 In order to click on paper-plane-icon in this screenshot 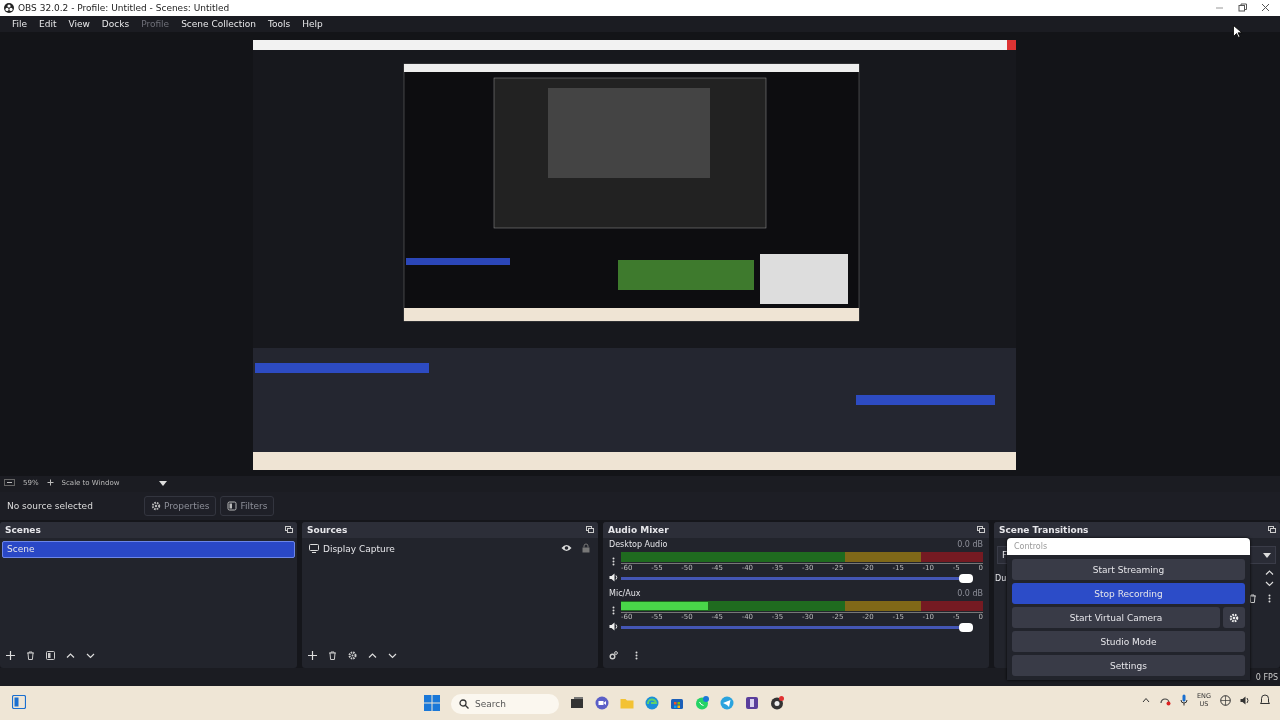, I will do `click(727, 703)`.